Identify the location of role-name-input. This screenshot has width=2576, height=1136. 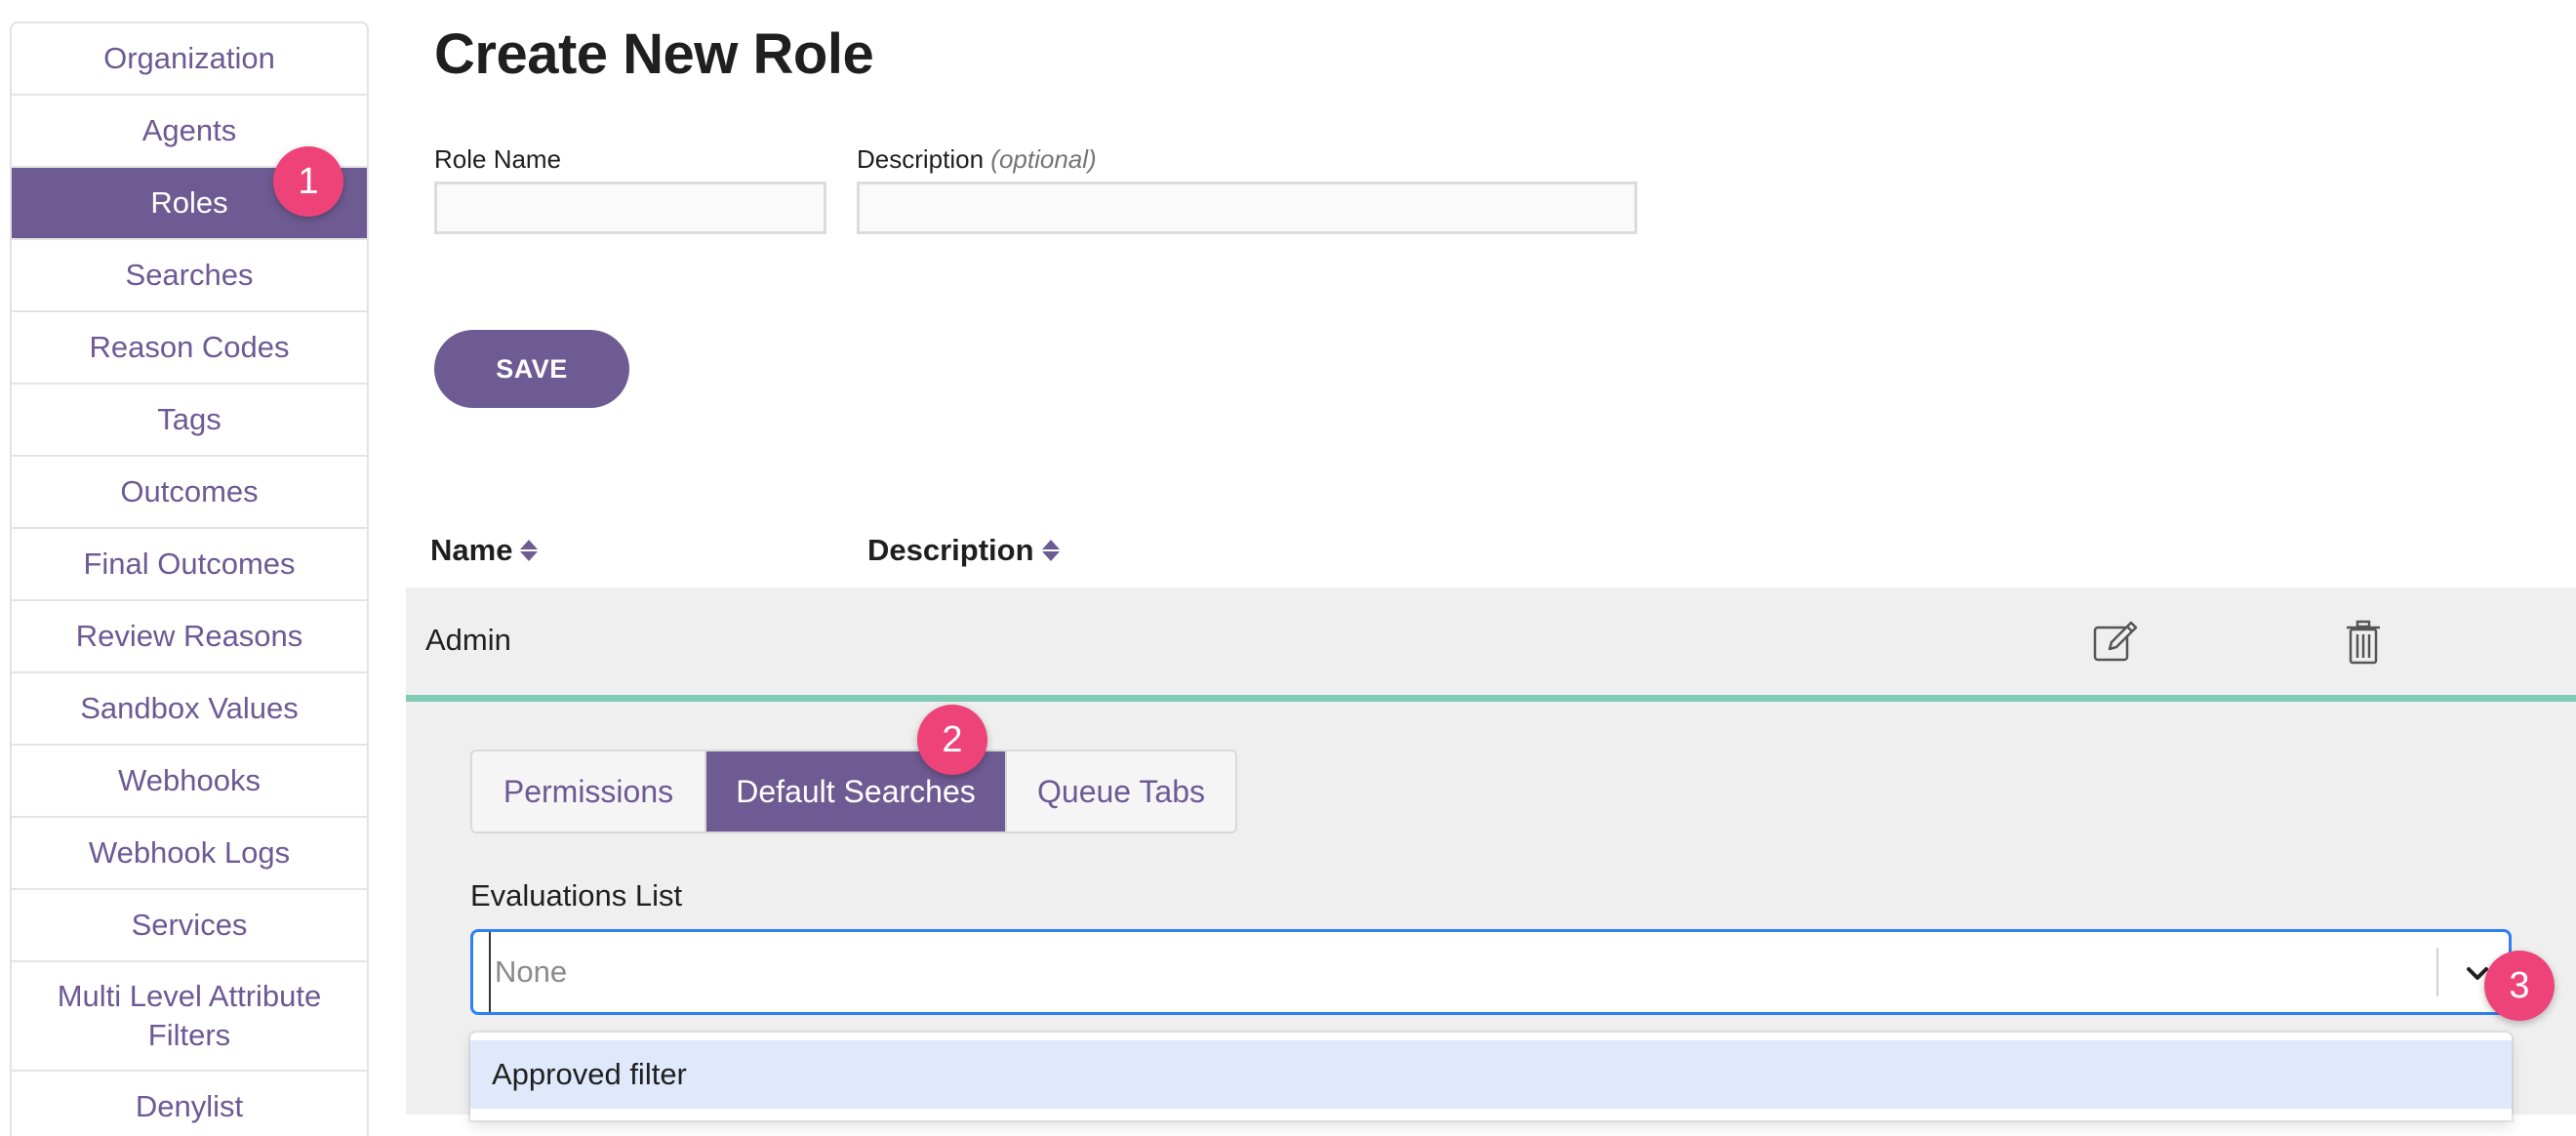
(630, 208).